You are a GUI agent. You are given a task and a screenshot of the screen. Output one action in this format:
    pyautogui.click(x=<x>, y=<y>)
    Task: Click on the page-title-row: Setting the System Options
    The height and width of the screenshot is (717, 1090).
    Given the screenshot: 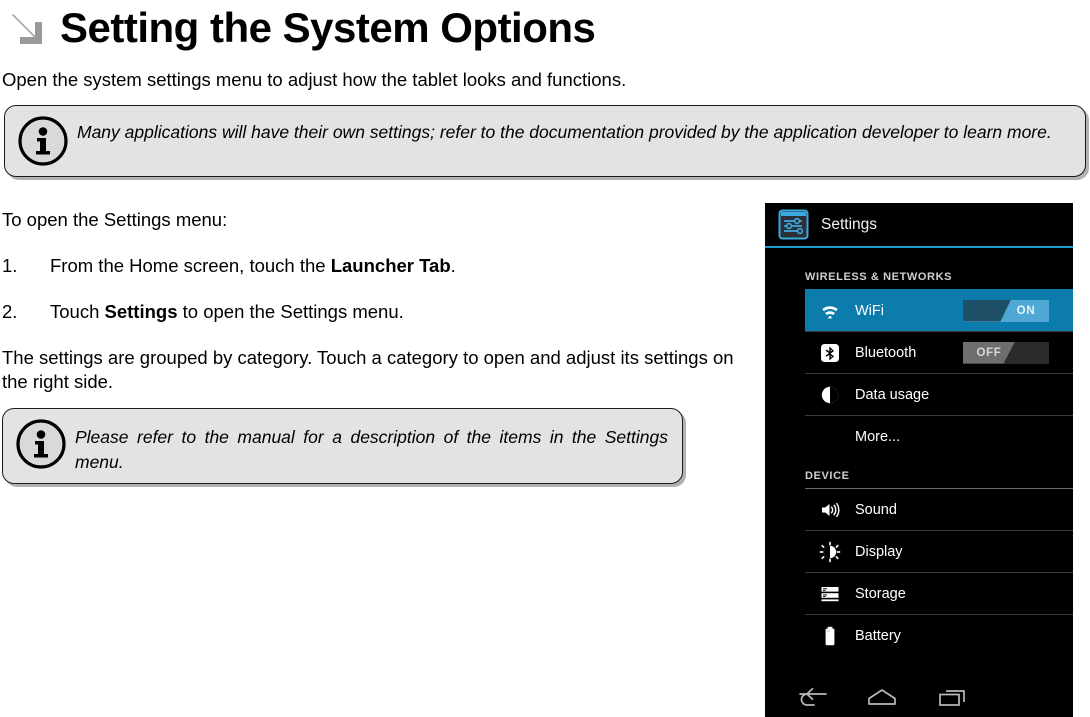 What is the action you would take?
    pyautogui.click(x=545, y=27)
    